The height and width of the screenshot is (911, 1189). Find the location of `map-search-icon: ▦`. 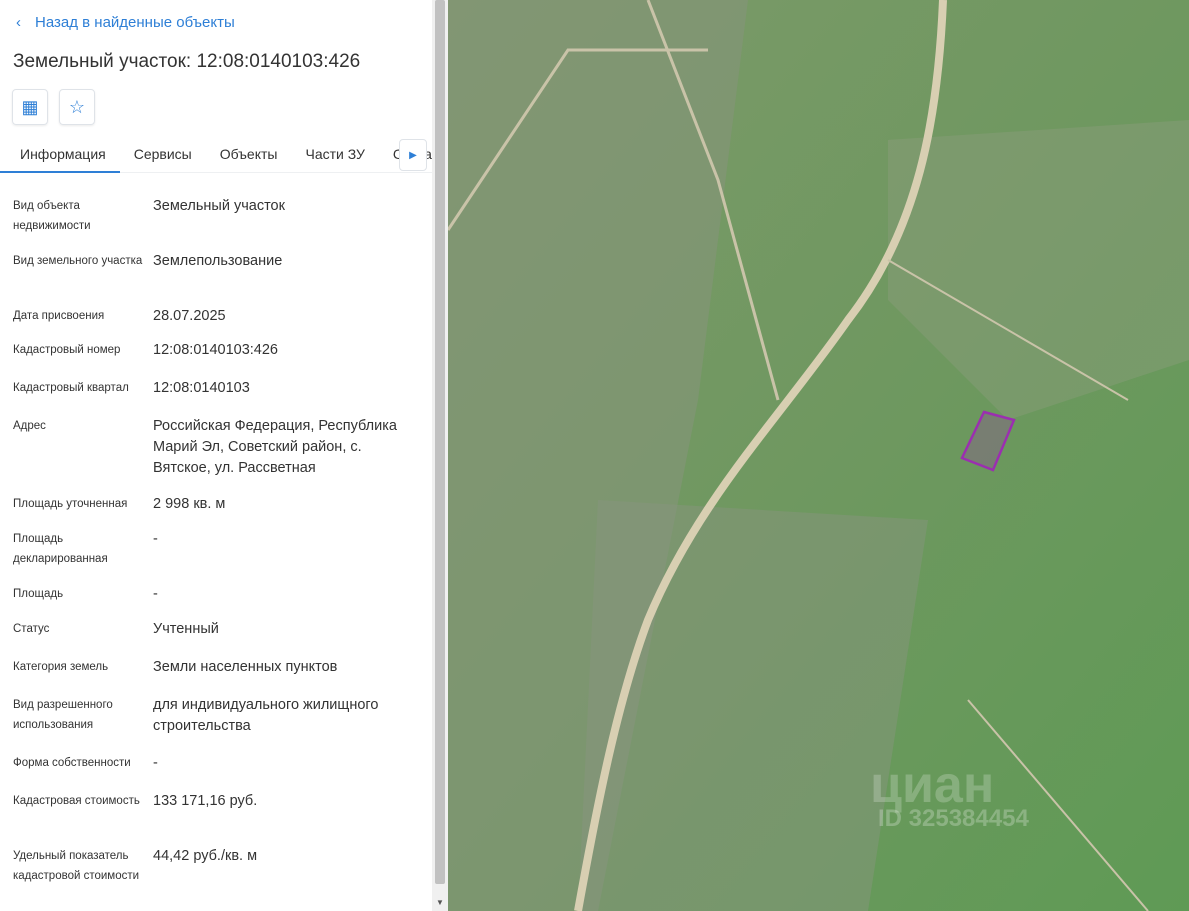

map-search-icon: ▦ is located at coordinates (30, 106).